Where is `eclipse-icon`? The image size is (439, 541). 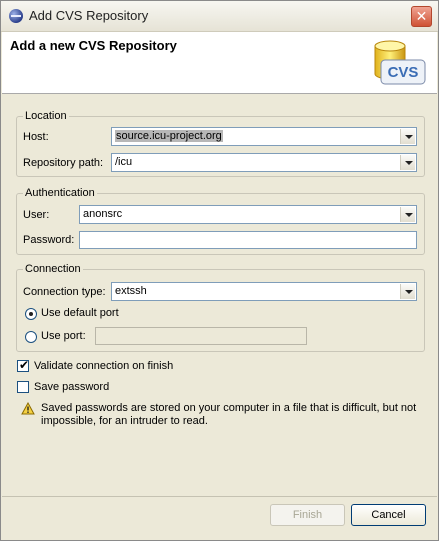 eclipse-icon is located at coordinates (16, 16).